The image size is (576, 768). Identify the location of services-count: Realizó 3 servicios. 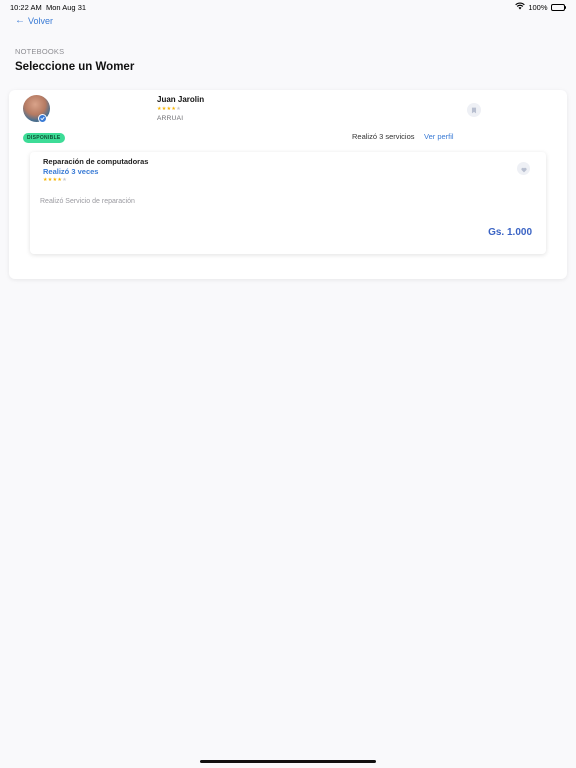
(383, 136).